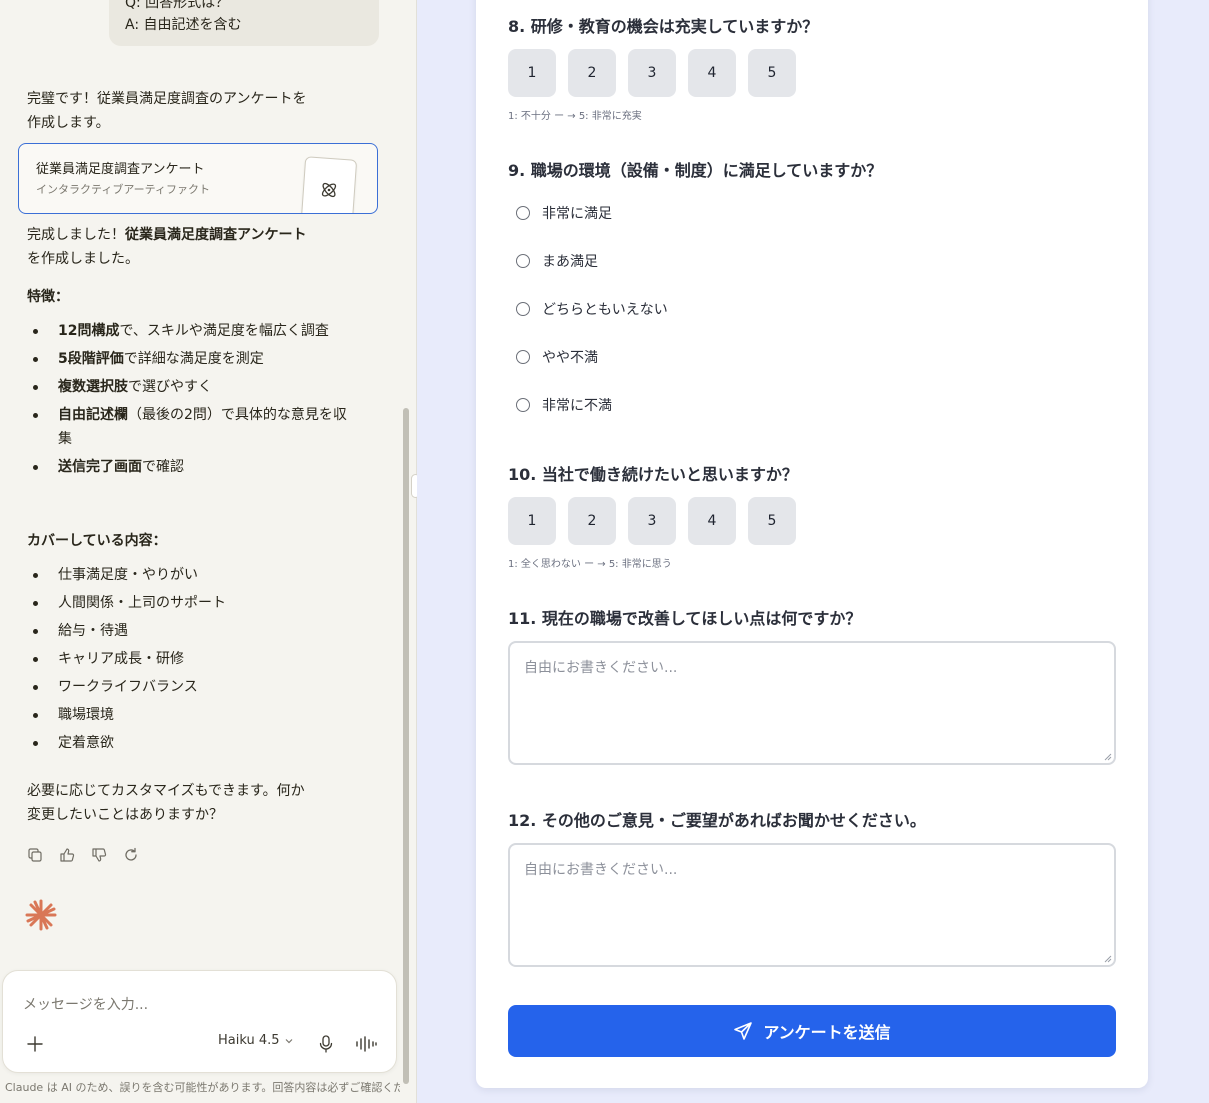  Describe the element at coordinates (192, 111) in the screenshot. I see `assistant-intro: 完璧です！従業員満足度調査のアンケートを 作成します。` at that location.